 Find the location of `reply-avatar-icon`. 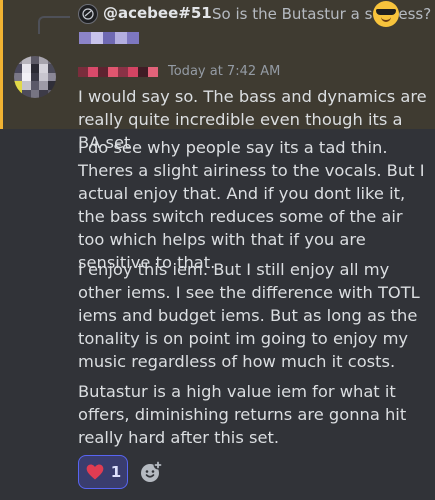

reply-avatar-icon is located at coordinates (88, 14).